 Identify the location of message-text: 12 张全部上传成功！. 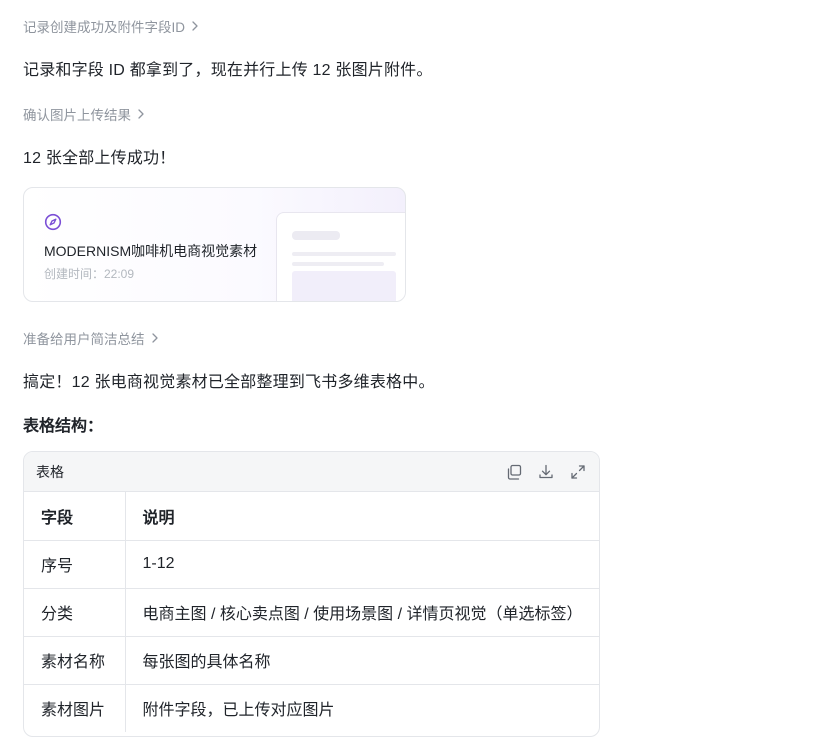
(99, 158).